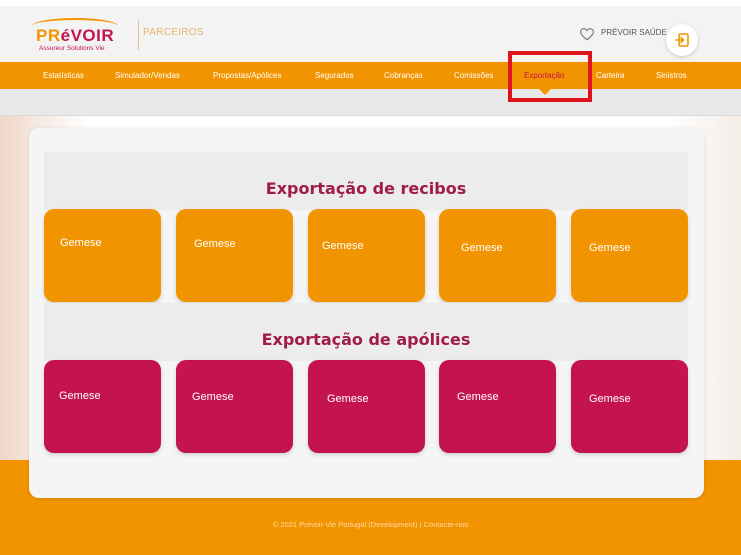  What do you see at coordinates (671, 75) in the screenshot?
I see `nav-item-sinistros: Sinistros` at bounding box center [671, 75].